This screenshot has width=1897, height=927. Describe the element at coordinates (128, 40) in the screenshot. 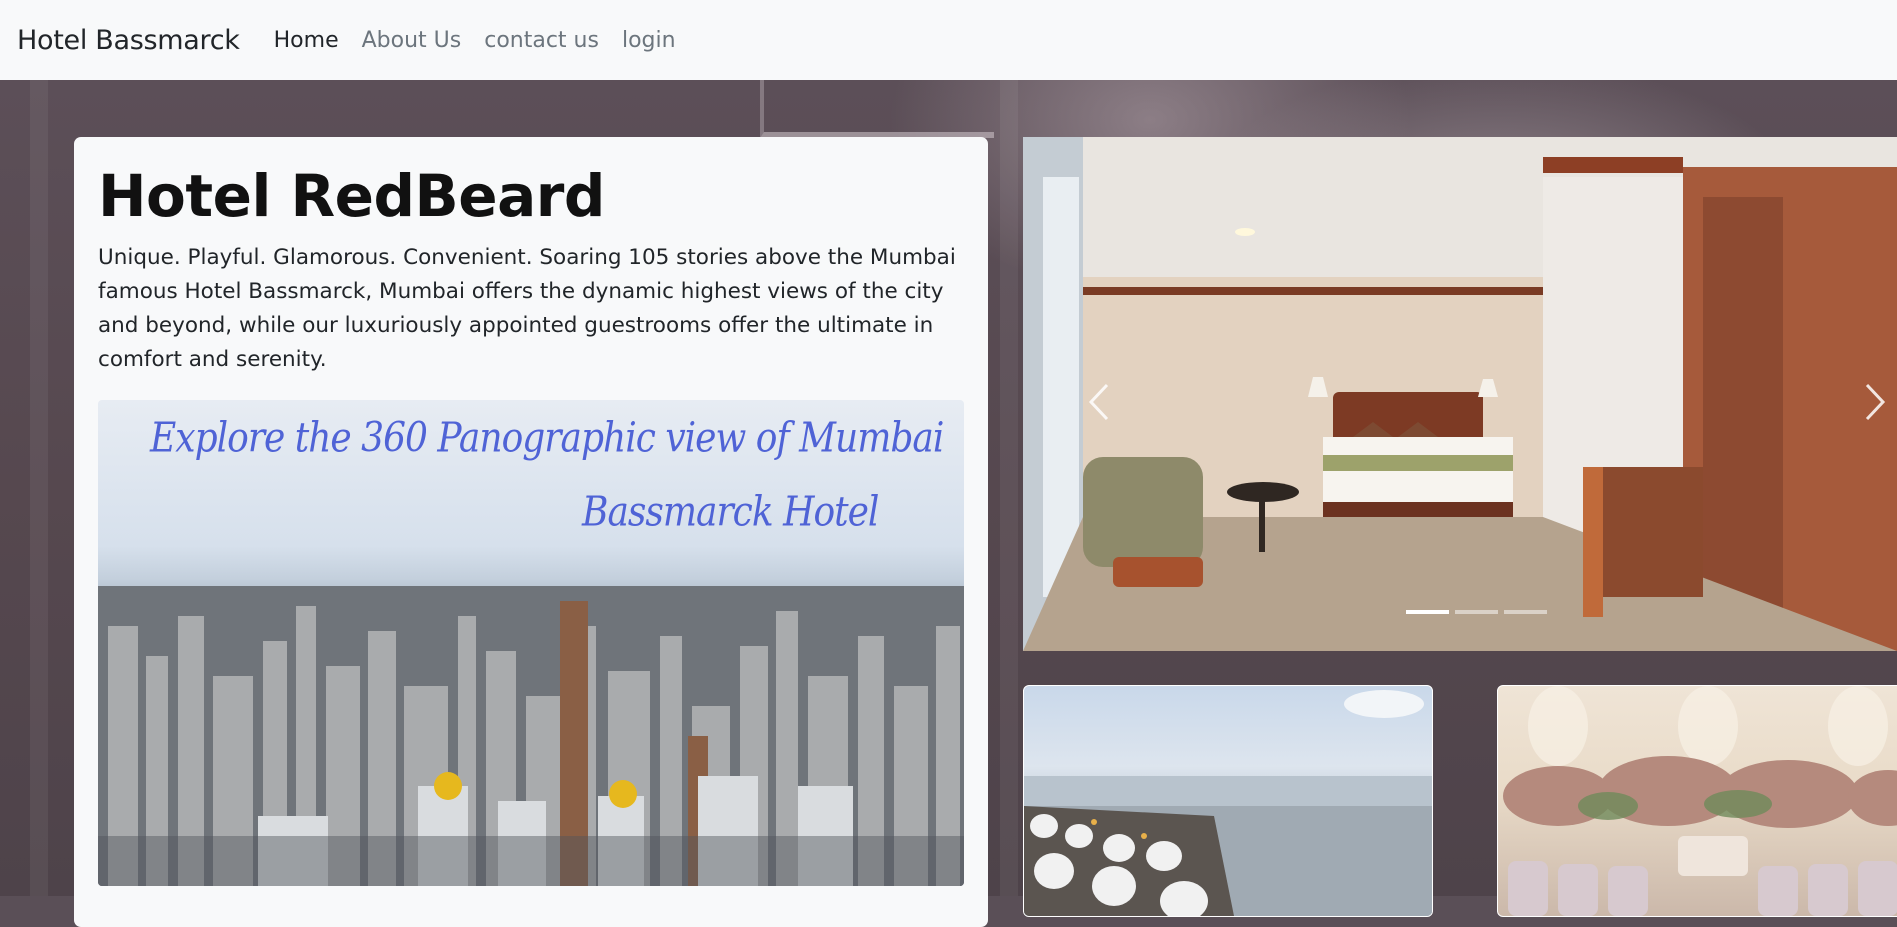

I see `brand-link: Hotel Bassmarck` at that location.